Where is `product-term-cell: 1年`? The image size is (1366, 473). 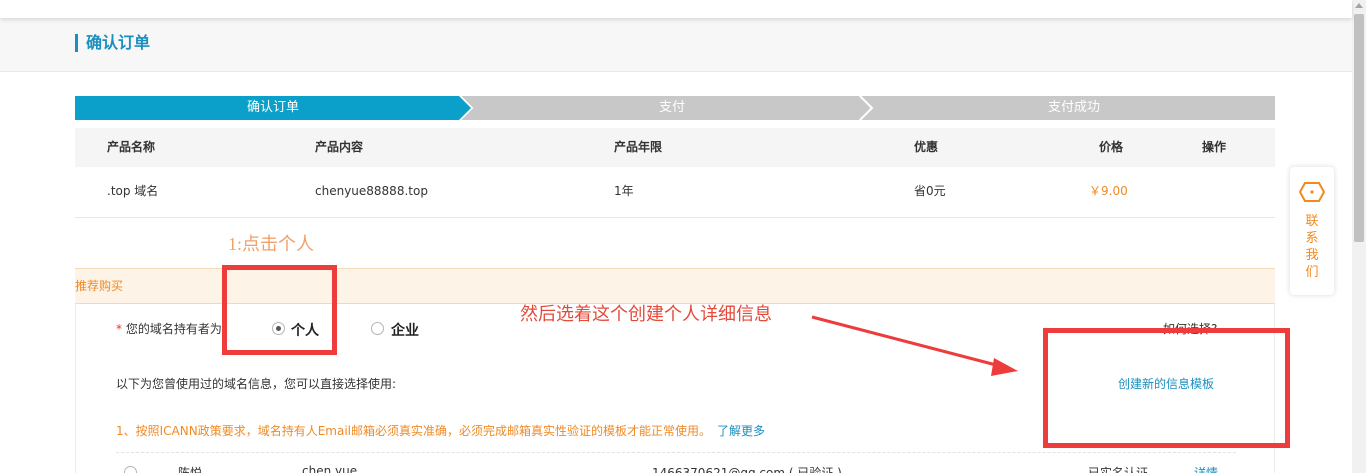 product-term-cell: 1年 is located at coordinates (624, 191).